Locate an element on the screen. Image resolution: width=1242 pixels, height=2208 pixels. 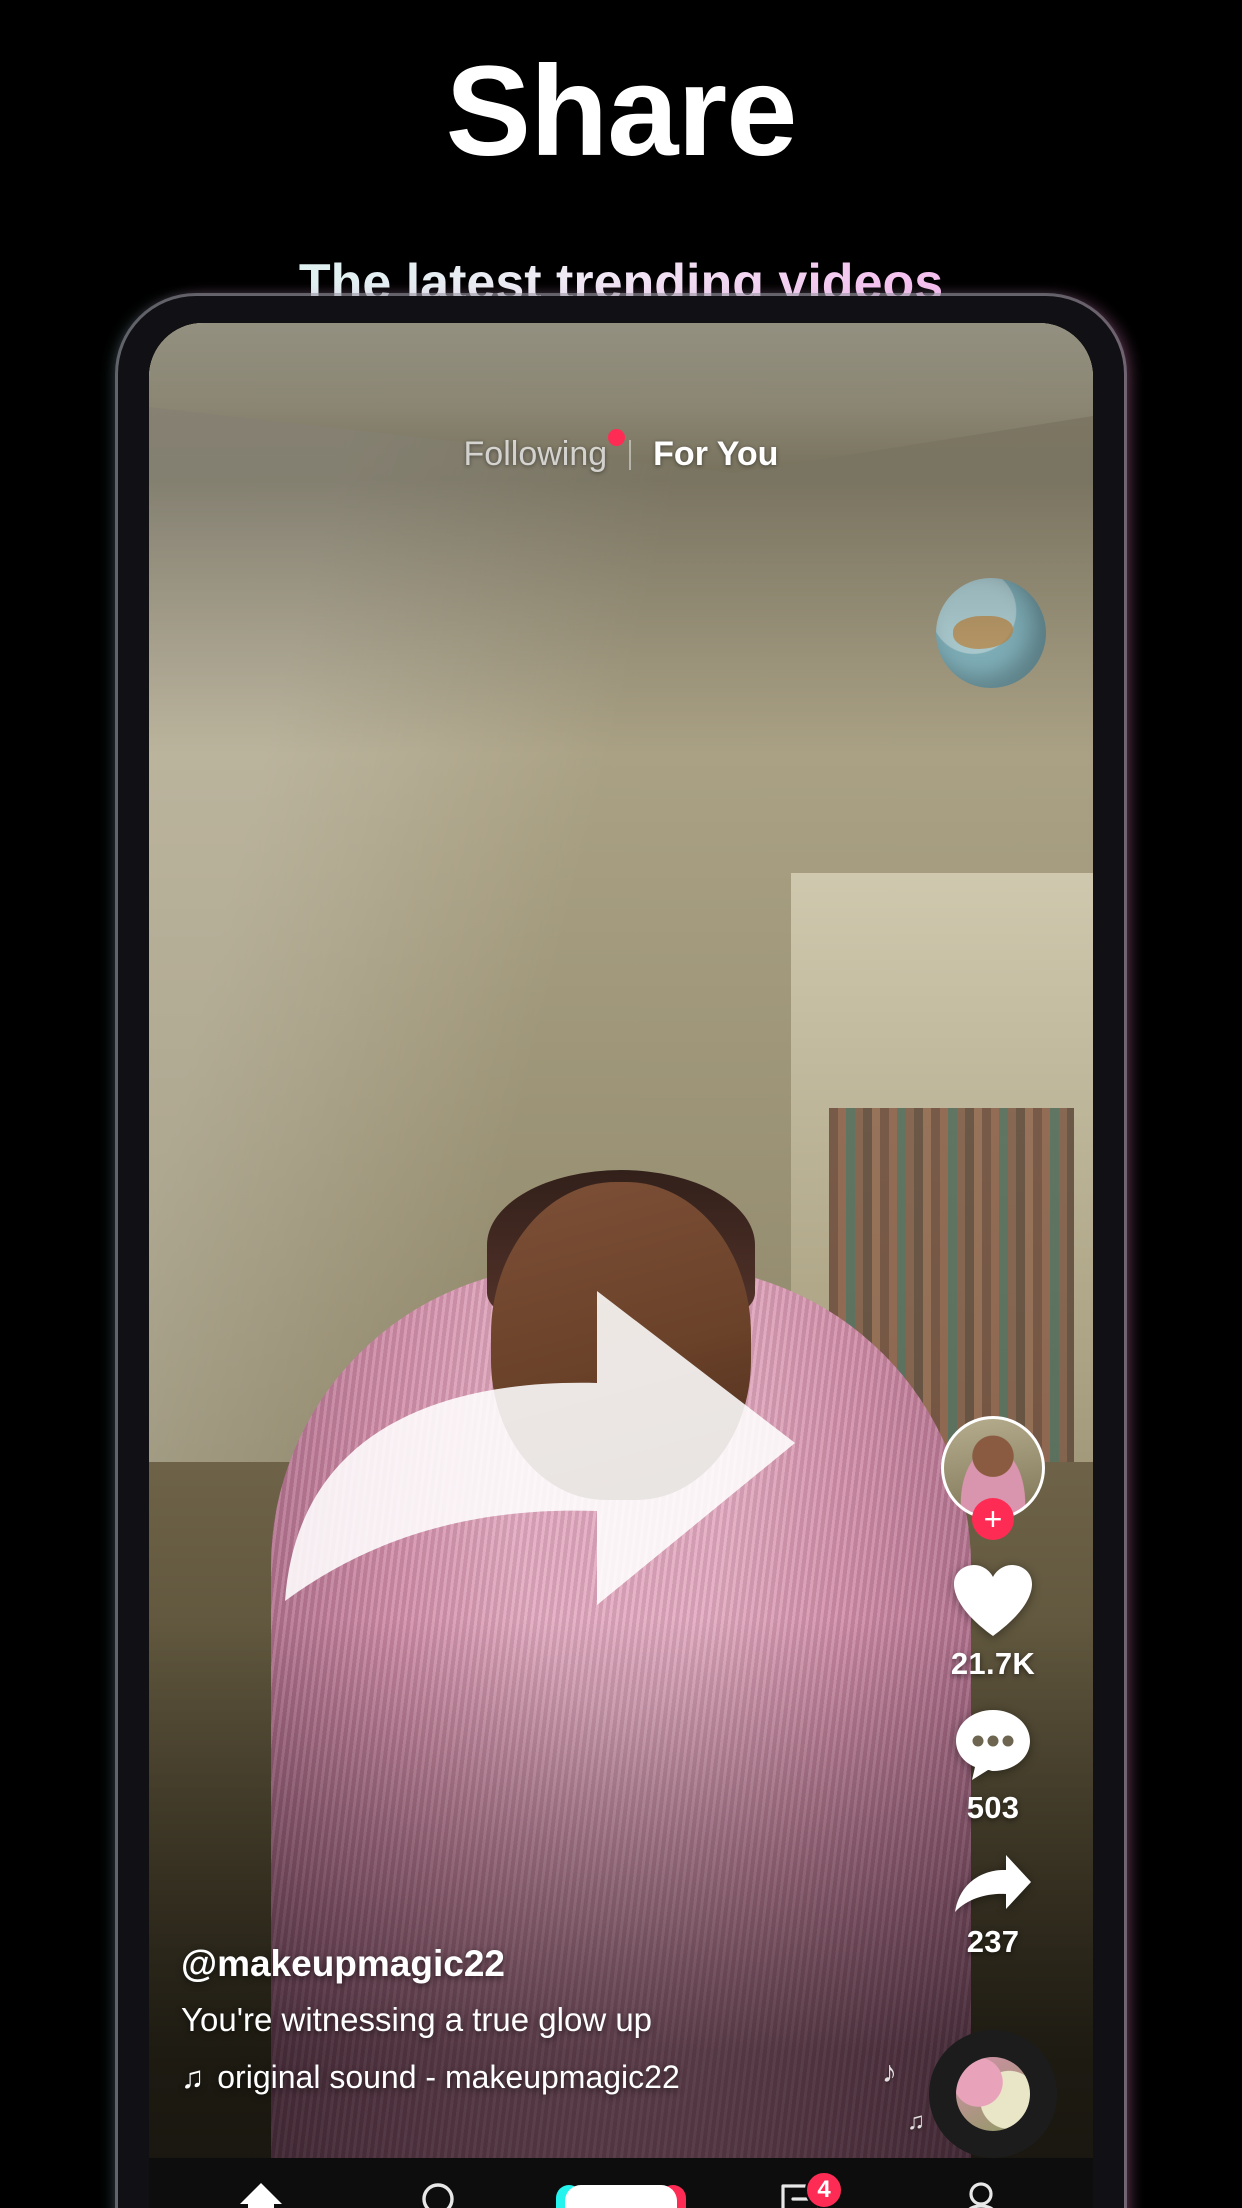
album-art is located at coordinates (993, 2094).